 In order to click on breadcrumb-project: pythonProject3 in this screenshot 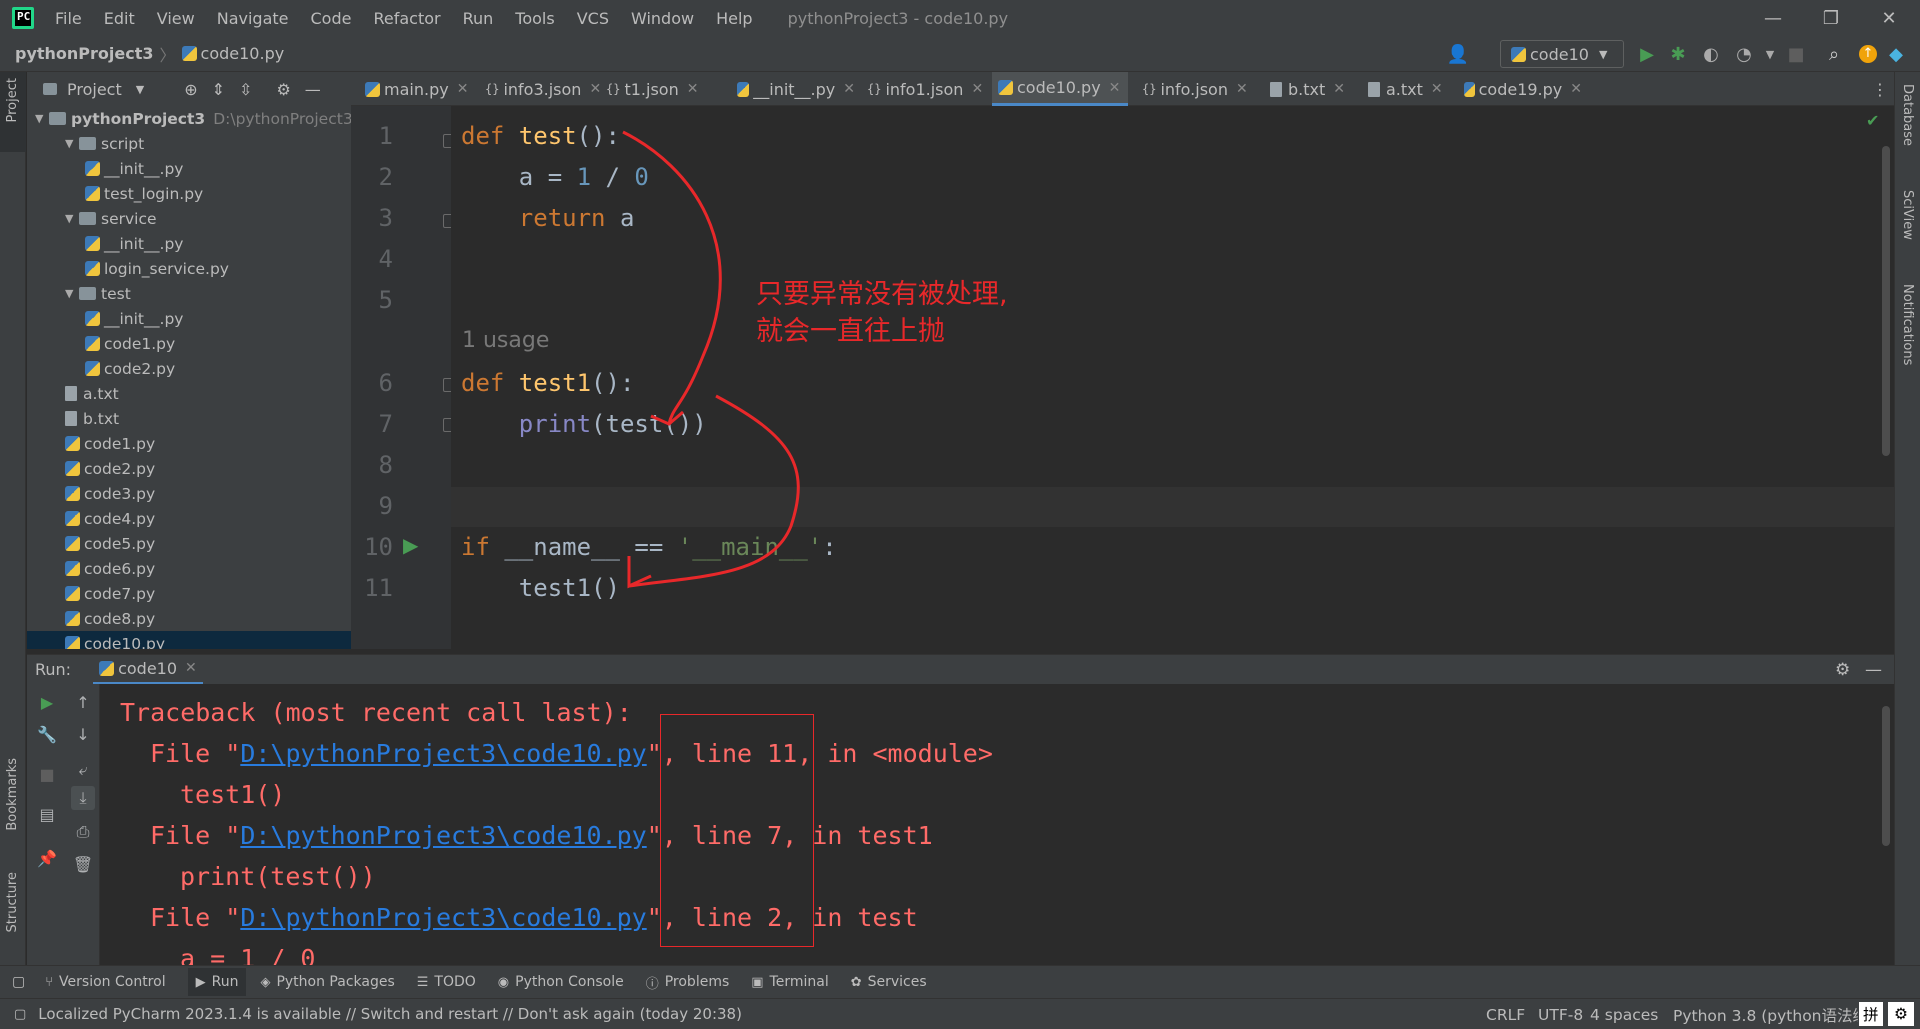, I will do `click(84, 53)`.